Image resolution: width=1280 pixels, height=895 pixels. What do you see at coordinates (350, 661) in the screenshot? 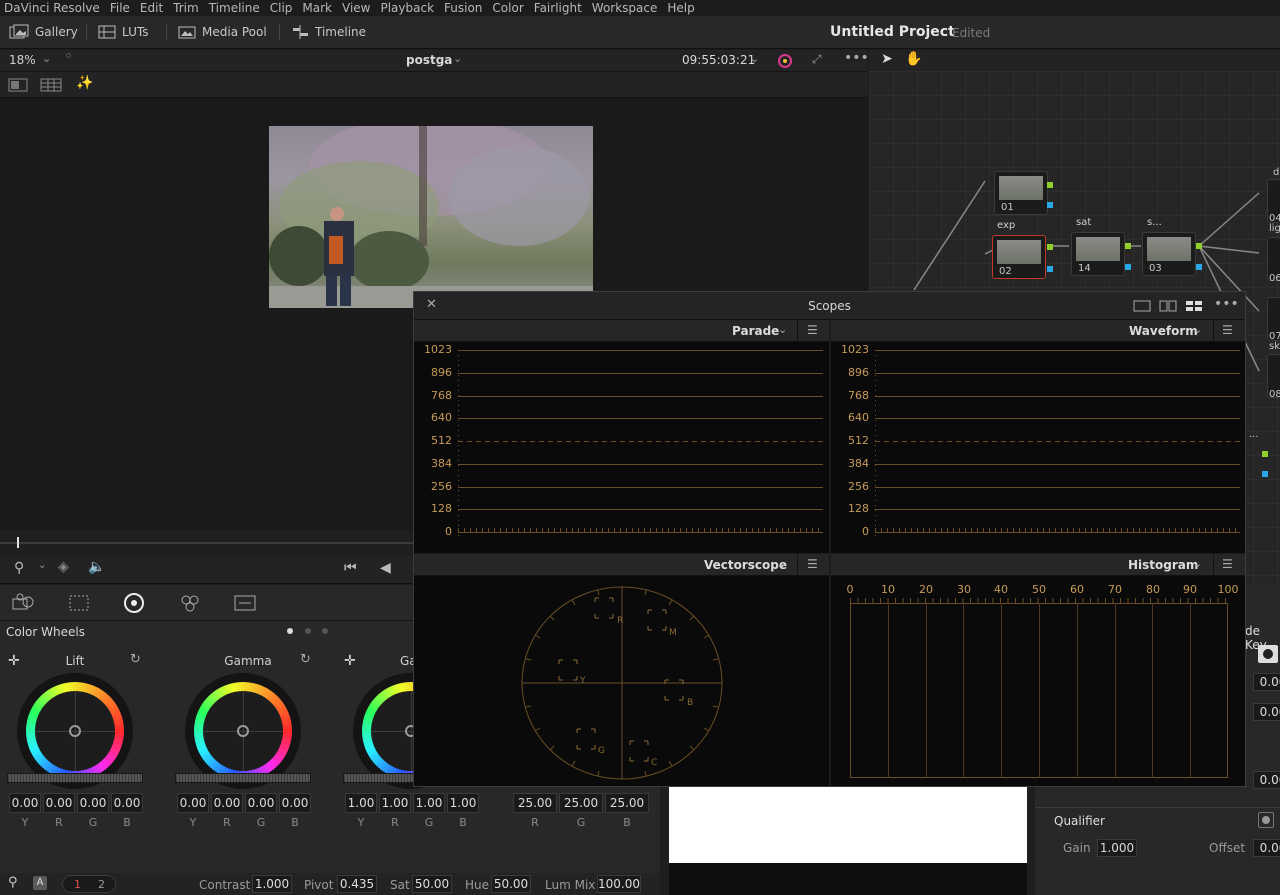
I see `picker-icon: ✛` at bounding box center [350, 661].